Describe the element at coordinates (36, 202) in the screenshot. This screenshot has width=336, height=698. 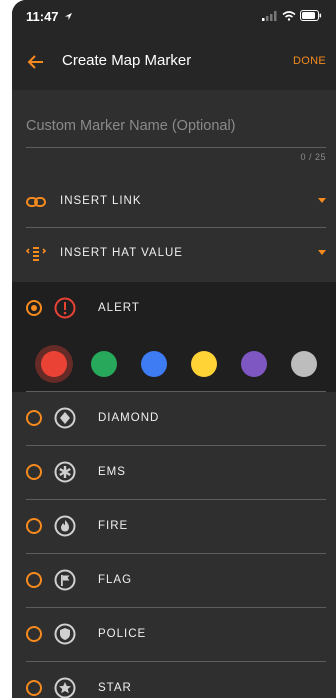
I see `link-icon` at that location.